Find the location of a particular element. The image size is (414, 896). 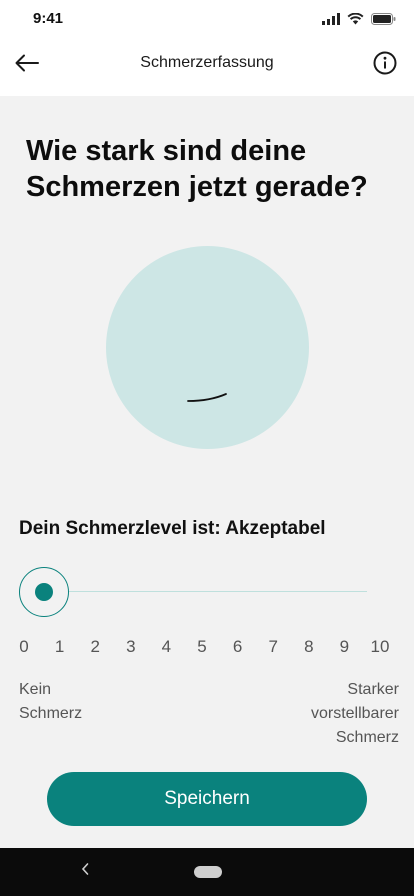

slider-tick-label: 10 is located at coordinates (380, 646).